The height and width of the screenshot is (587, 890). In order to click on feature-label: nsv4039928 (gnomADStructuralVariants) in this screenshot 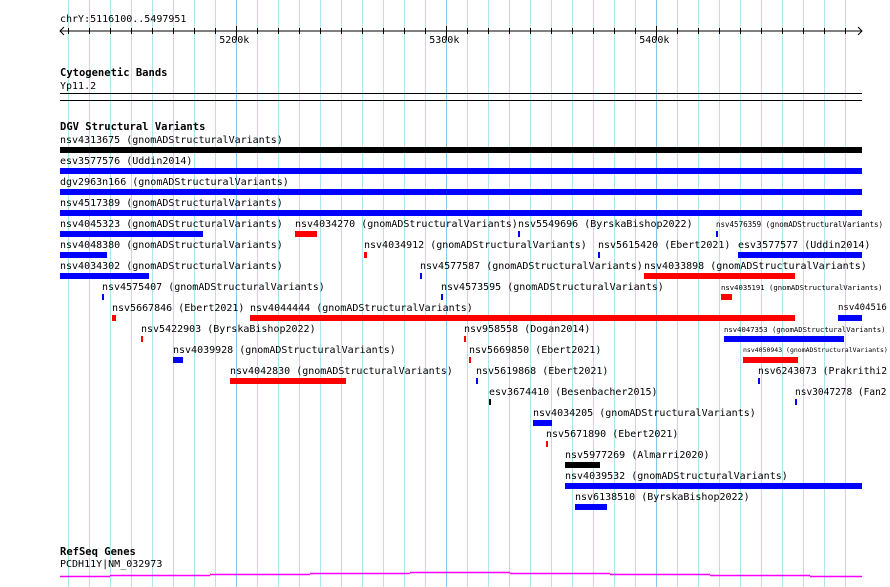, I will do `click(284, 350)`.